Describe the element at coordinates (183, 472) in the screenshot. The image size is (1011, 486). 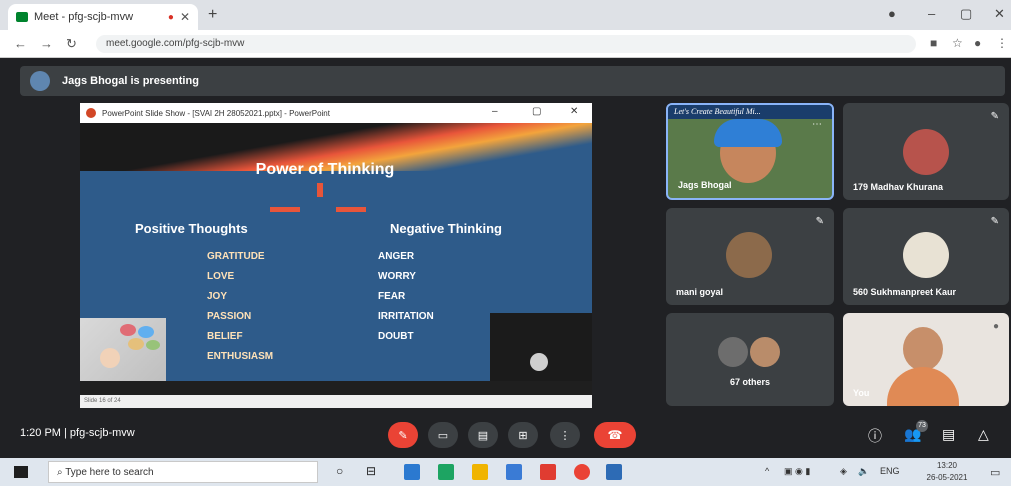
I see `taskbar-search-box: ⌕ Type here to search` at that location.